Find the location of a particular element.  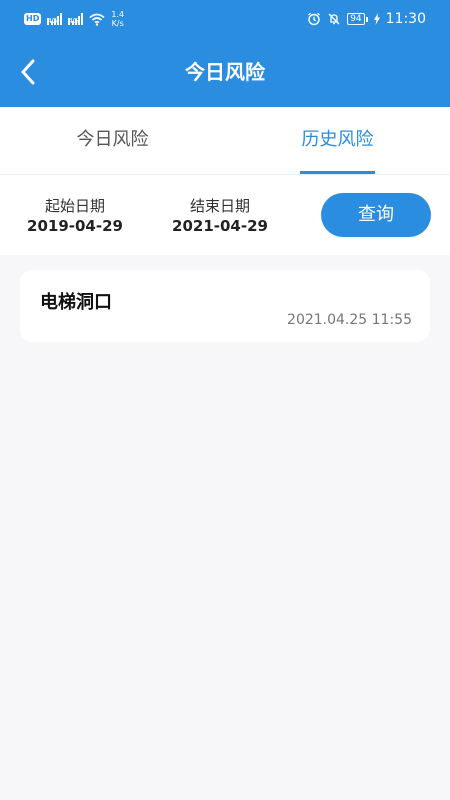

signal-icon-2: 4G is located at coordinates (76, 19).